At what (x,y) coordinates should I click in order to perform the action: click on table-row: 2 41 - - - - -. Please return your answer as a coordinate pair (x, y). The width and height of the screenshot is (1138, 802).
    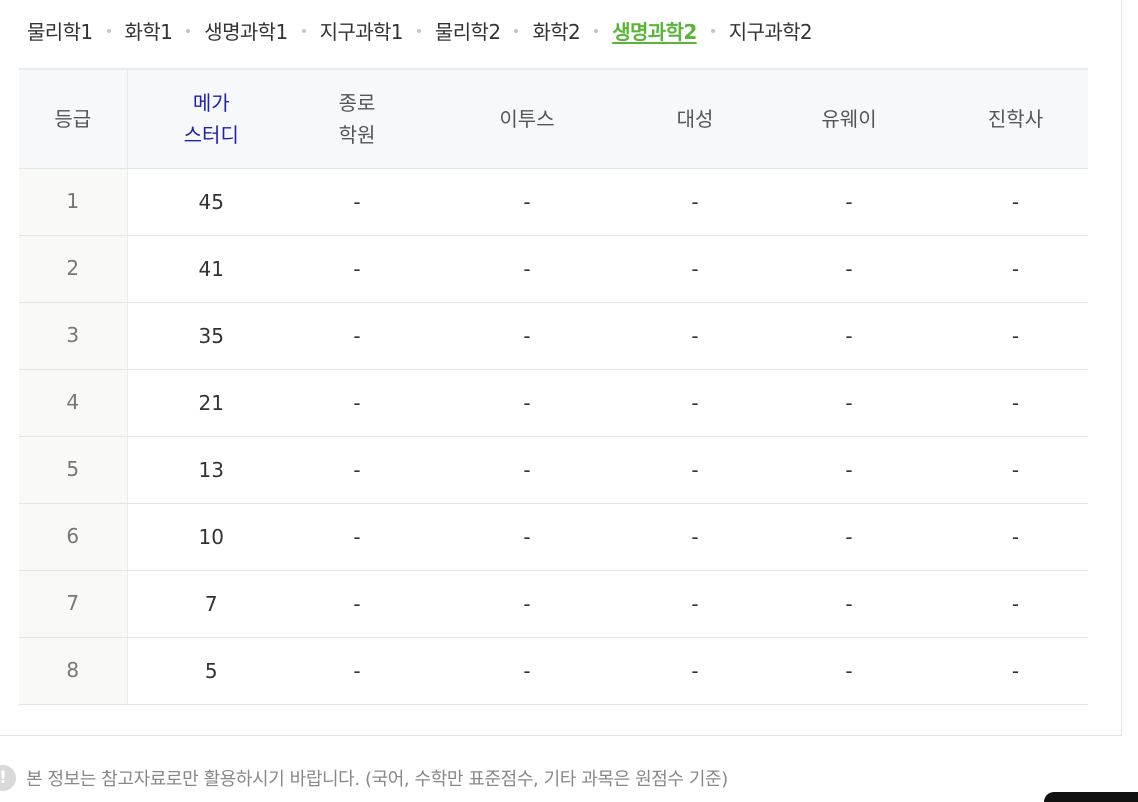
    Looking at the image, I should click on (553, 269).